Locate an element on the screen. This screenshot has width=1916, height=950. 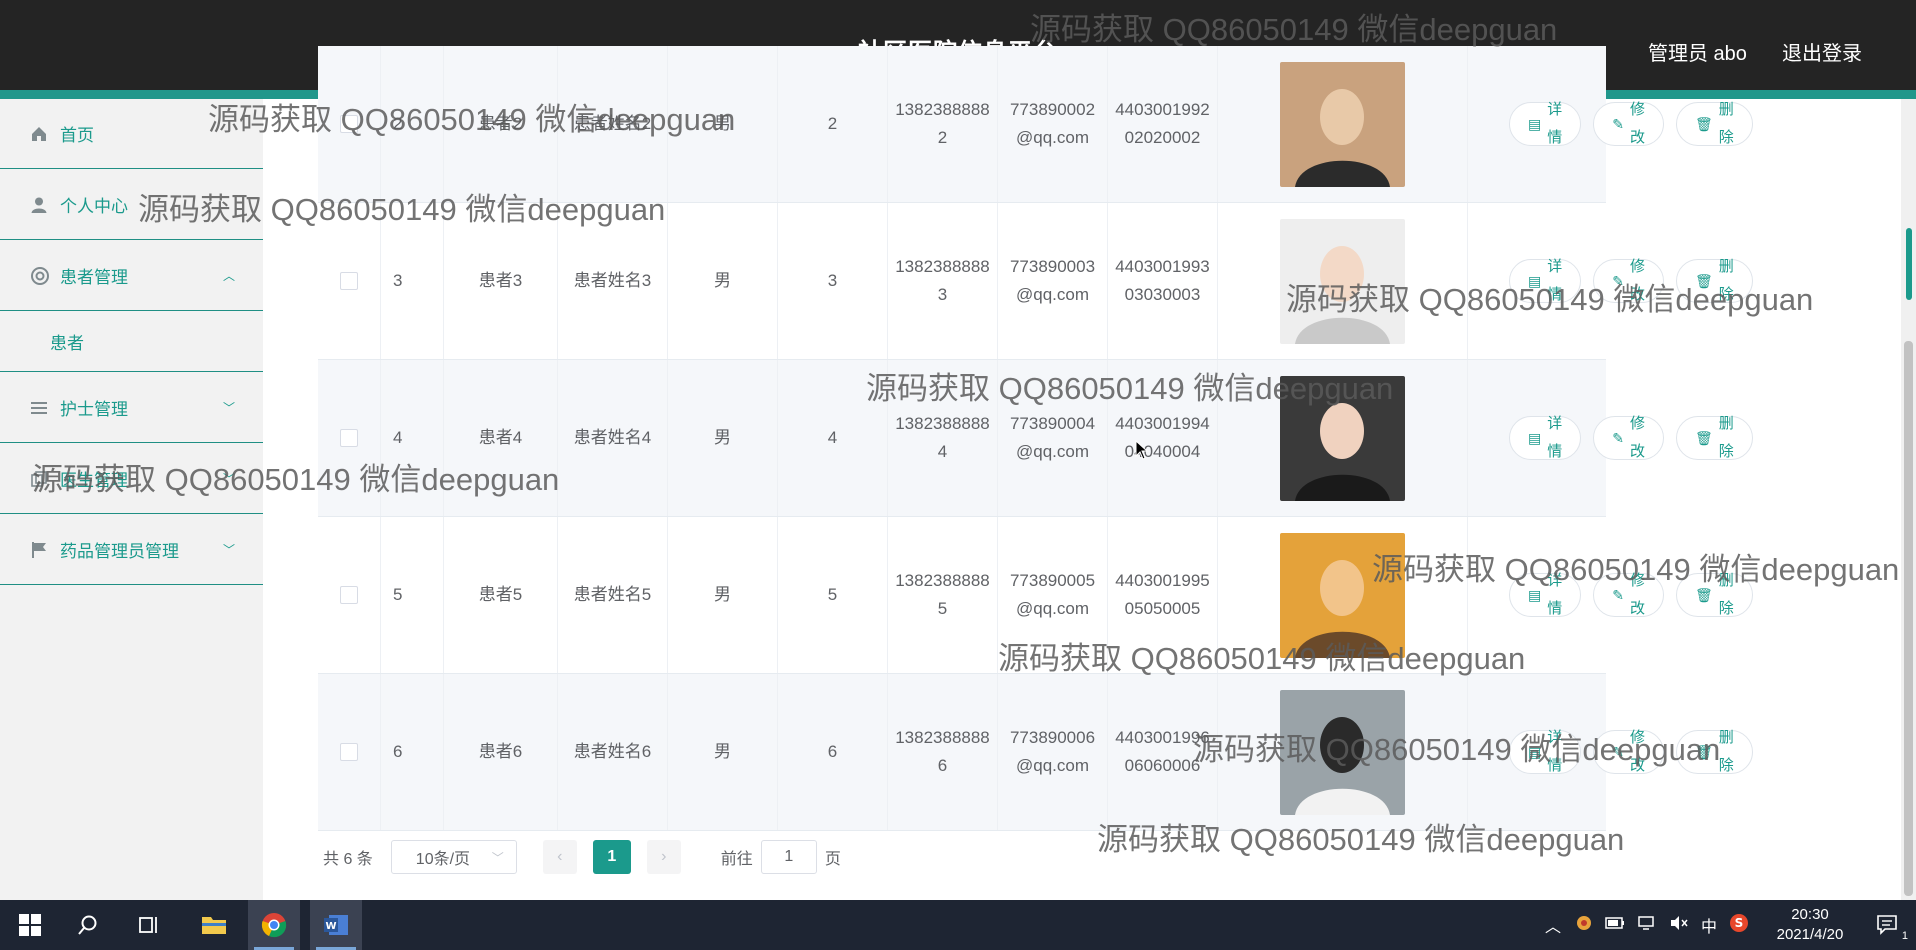
phone-value: 13823888886 is located at coordinates (942, 751).